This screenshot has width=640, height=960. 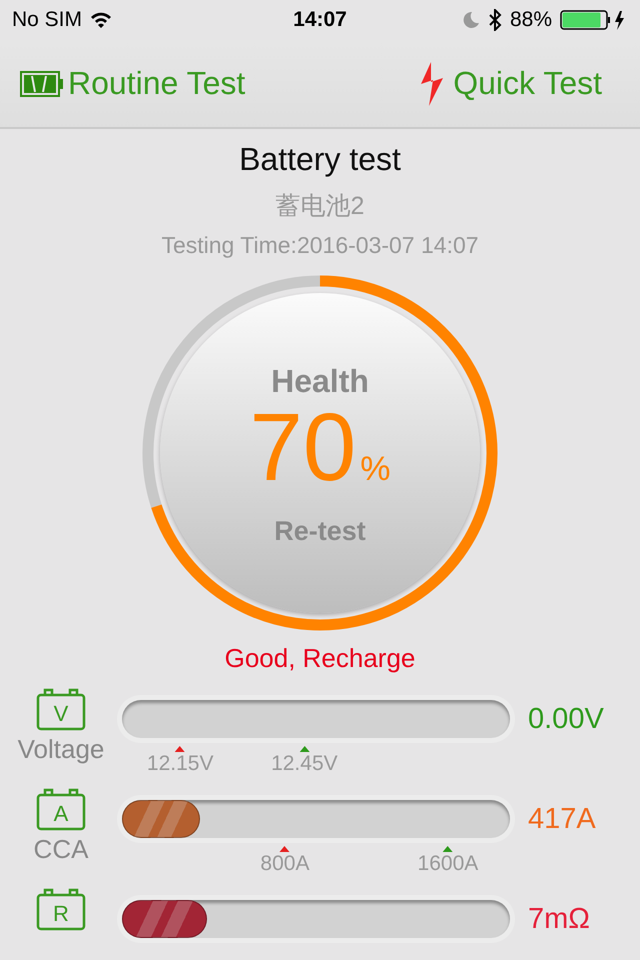 I want to click on threshold-label: 12.45V, so click(x=304, y=764).